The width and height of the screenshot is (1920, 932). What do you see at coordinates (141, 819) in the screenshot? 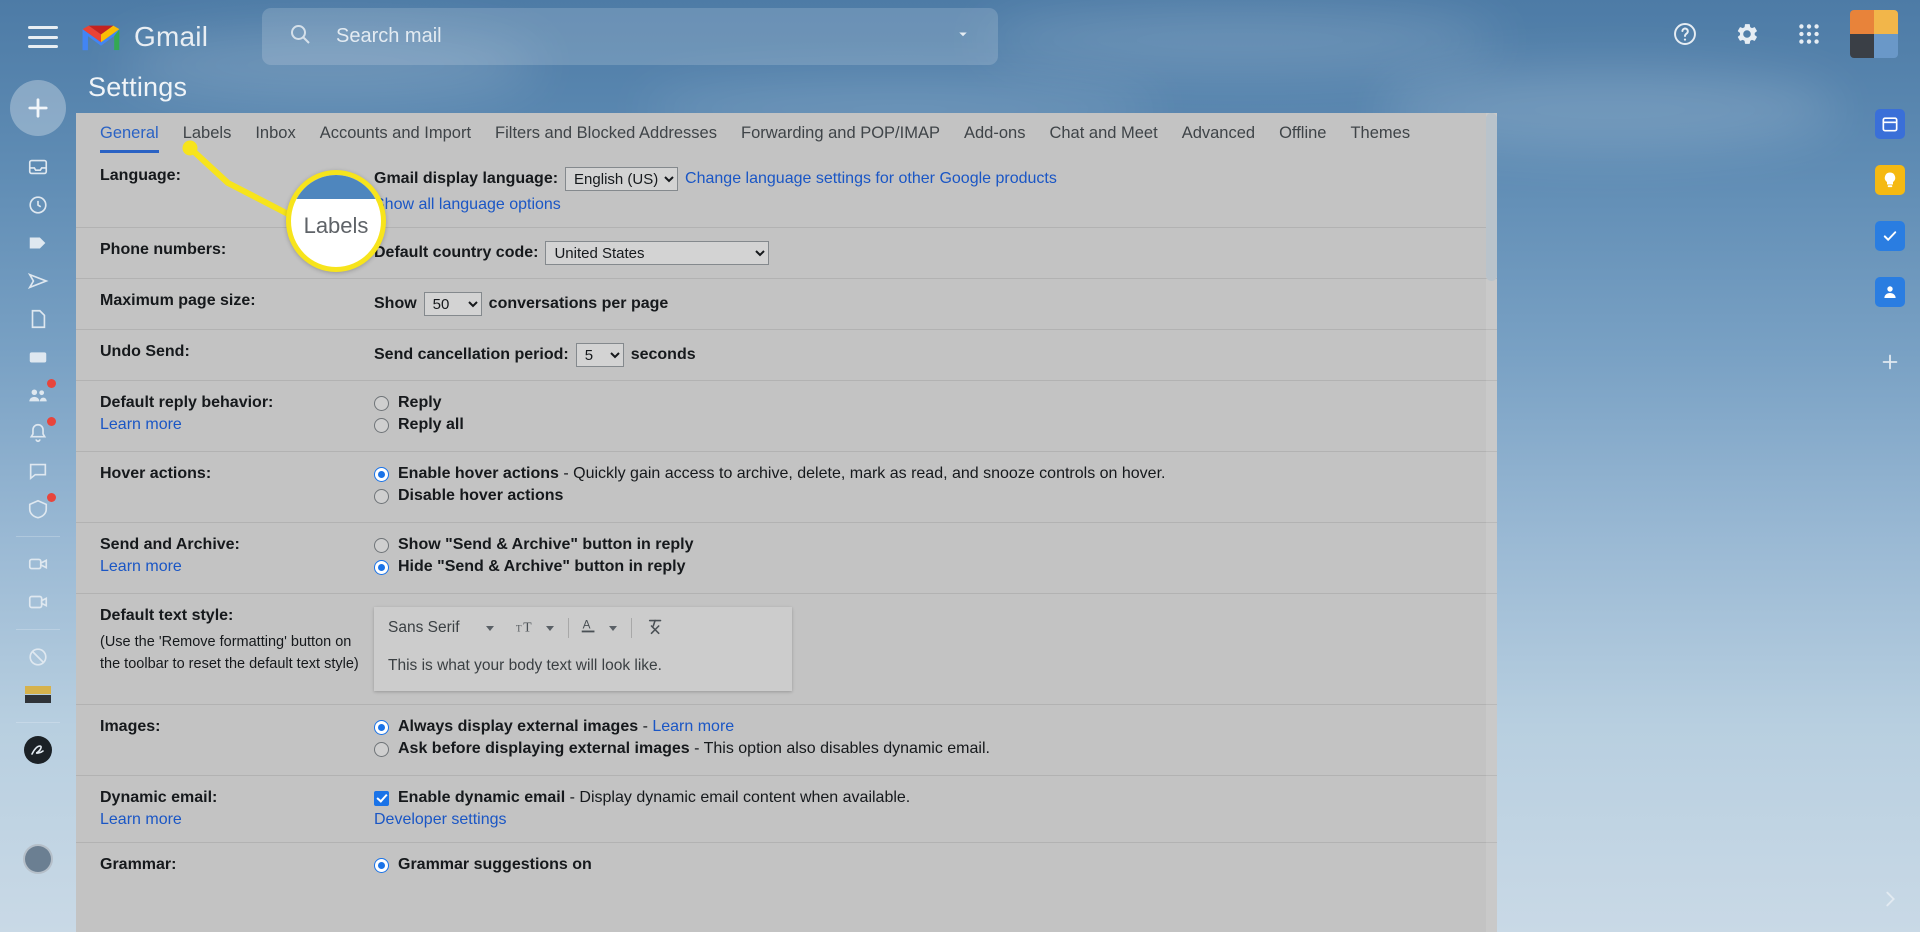
I see `dynamic-email-learn-more-link: Learn more` at bounding box center [141, 819].